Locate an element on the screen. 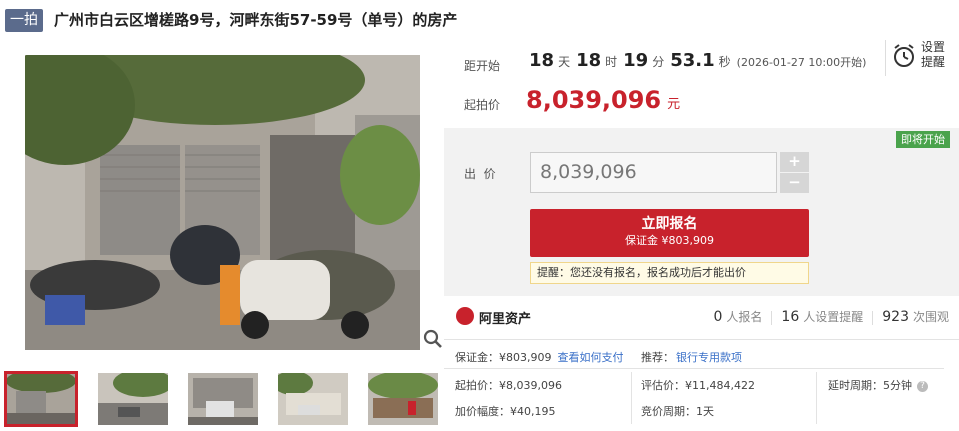  platform-name: 阿里资产 is located at coordinates (505, 317).